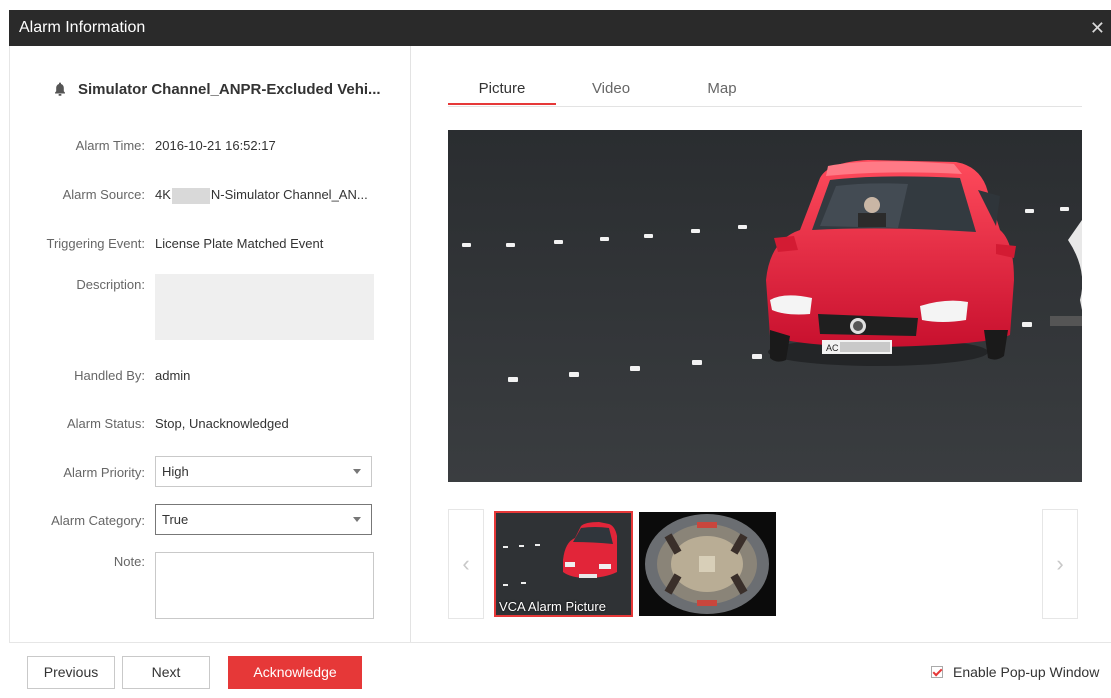  What do you see at coordinates (222, 423) in the screenshot?
I see `alarm-status-value: Stop, Unacknowledged` at bounding box center [222, 423].